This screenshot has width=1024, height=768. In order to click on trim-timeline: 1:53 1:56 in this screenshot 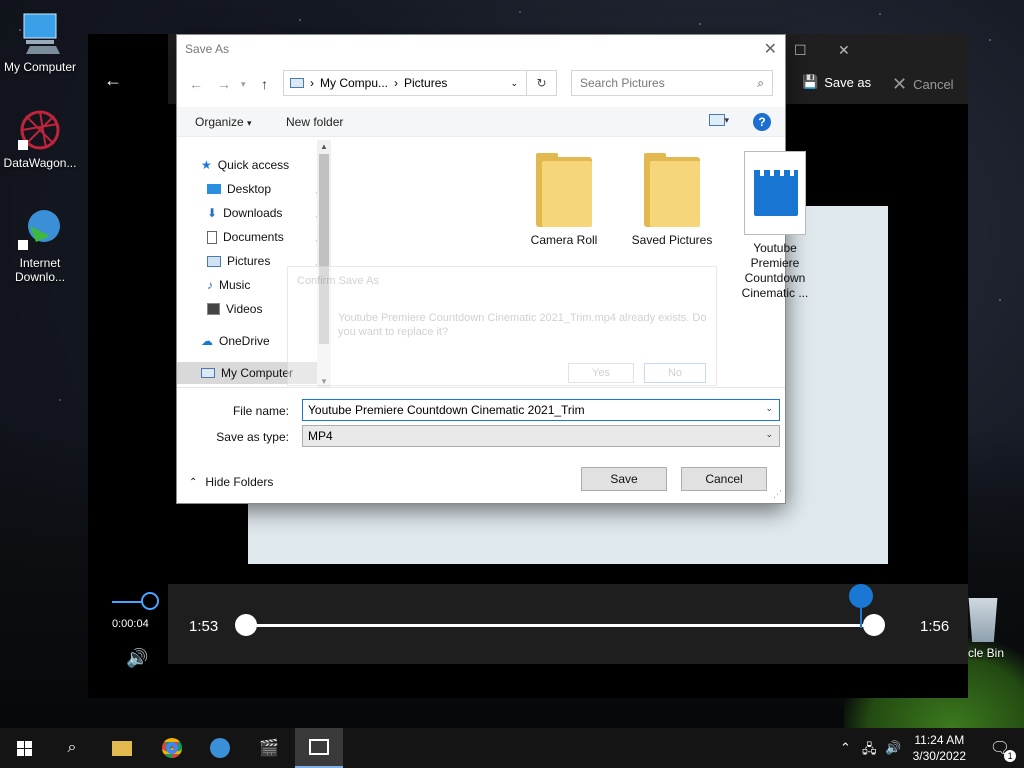, I will do `click(568, 624)`.